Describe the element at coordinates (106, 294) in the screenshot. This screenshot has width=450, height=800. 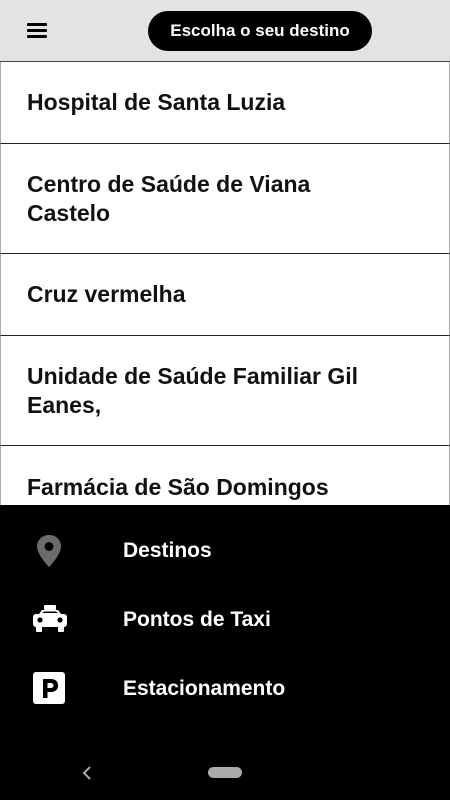
I see `list-item-label: Cruz vermelha` at that location.